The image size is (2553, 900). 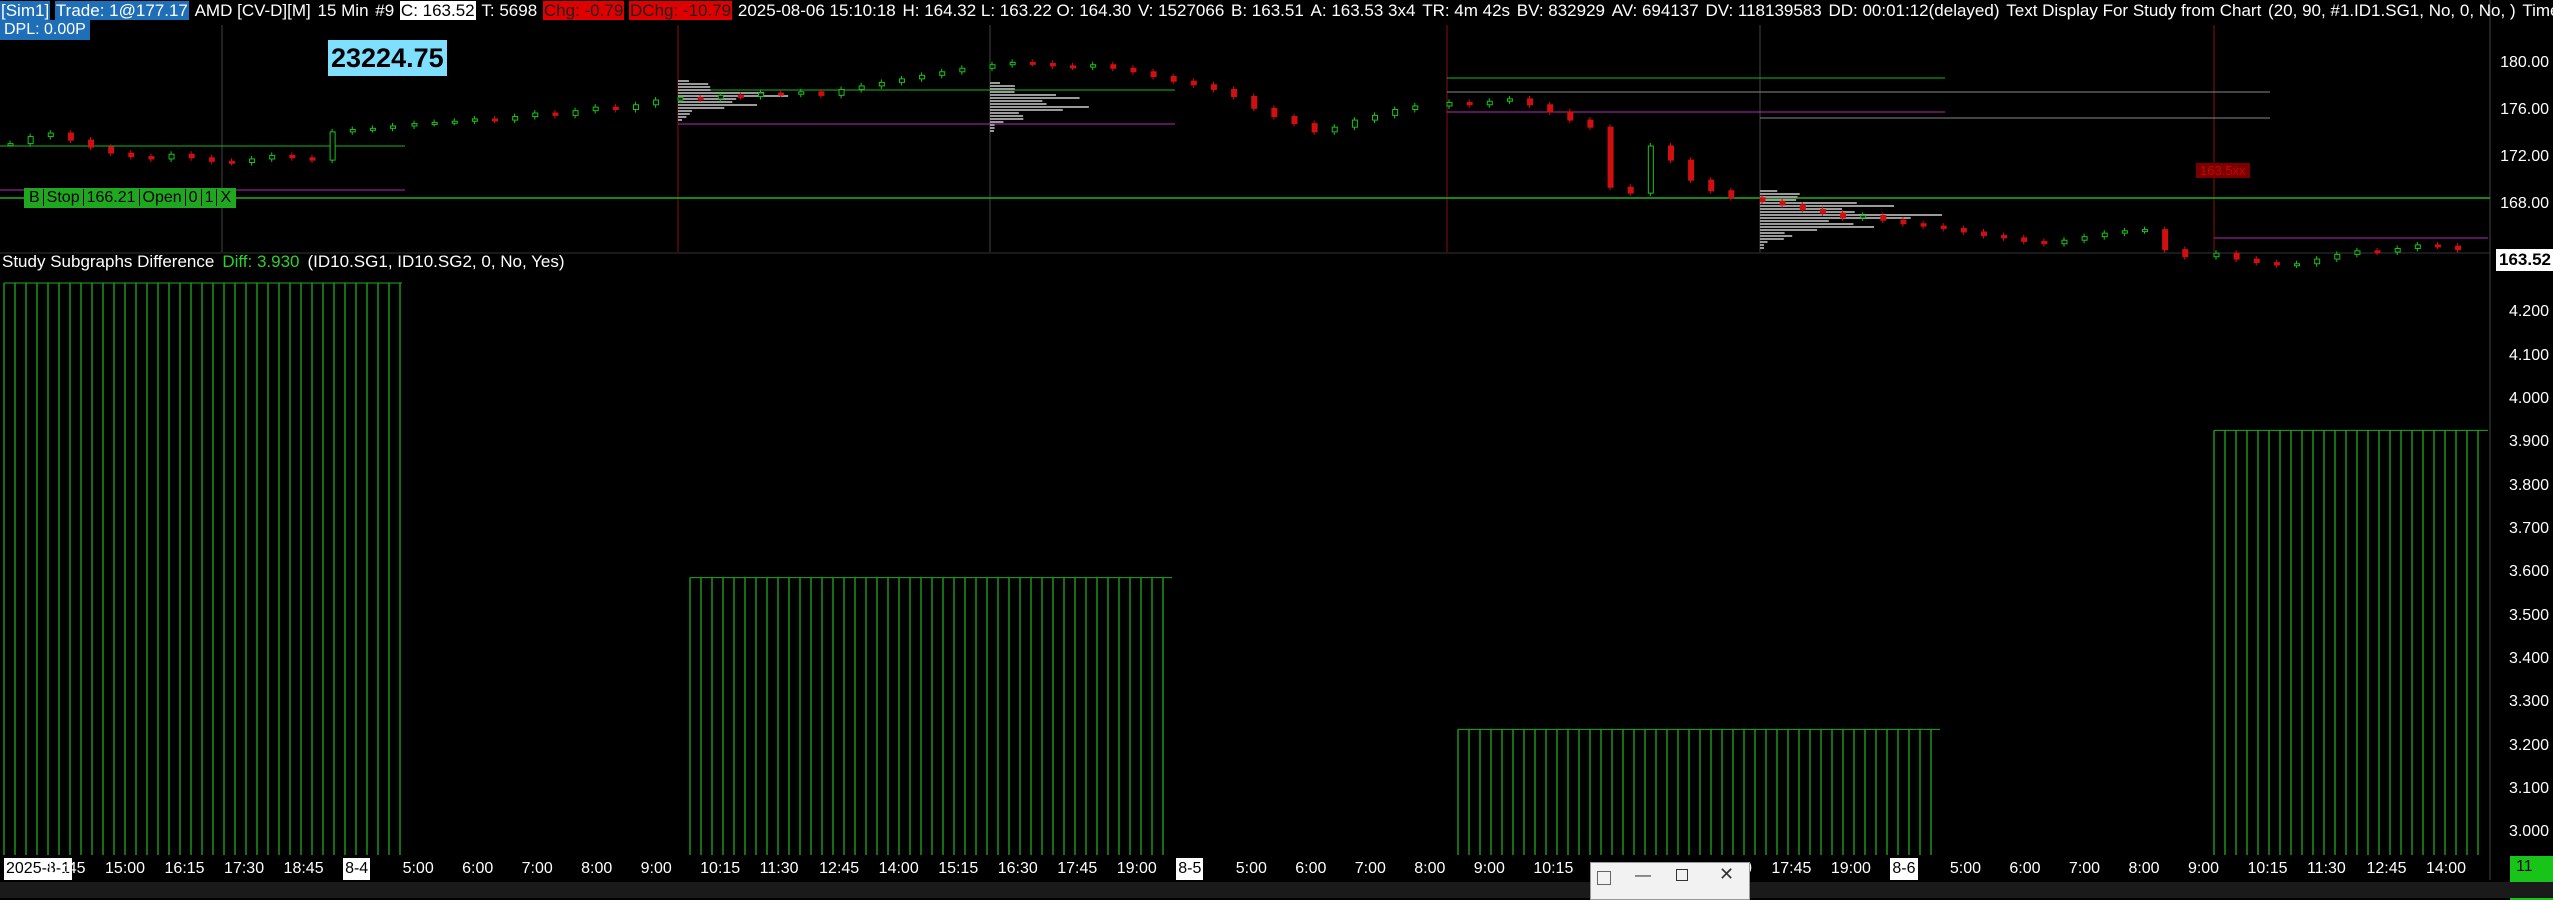 What do you see at coordinates (436, 261) in the screenshot?
I see `study-params: (ID10.SG1, ID10.SG2, 0, No, Yes)` at bounding box center [436, 261].